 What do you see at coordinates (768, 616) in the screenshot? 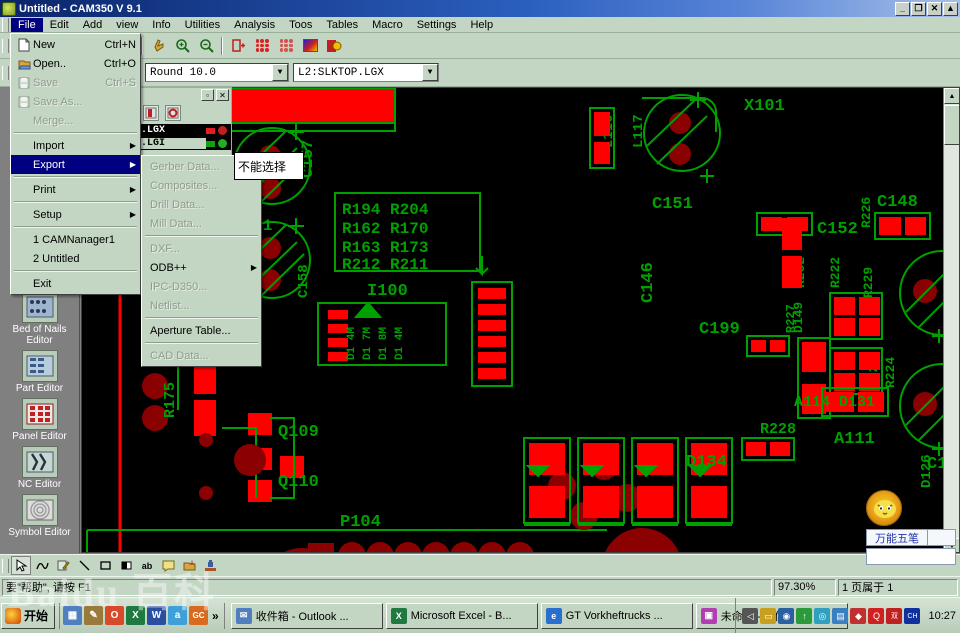
I see `monitor-icon: ▭` at bounding box center [768, 616].